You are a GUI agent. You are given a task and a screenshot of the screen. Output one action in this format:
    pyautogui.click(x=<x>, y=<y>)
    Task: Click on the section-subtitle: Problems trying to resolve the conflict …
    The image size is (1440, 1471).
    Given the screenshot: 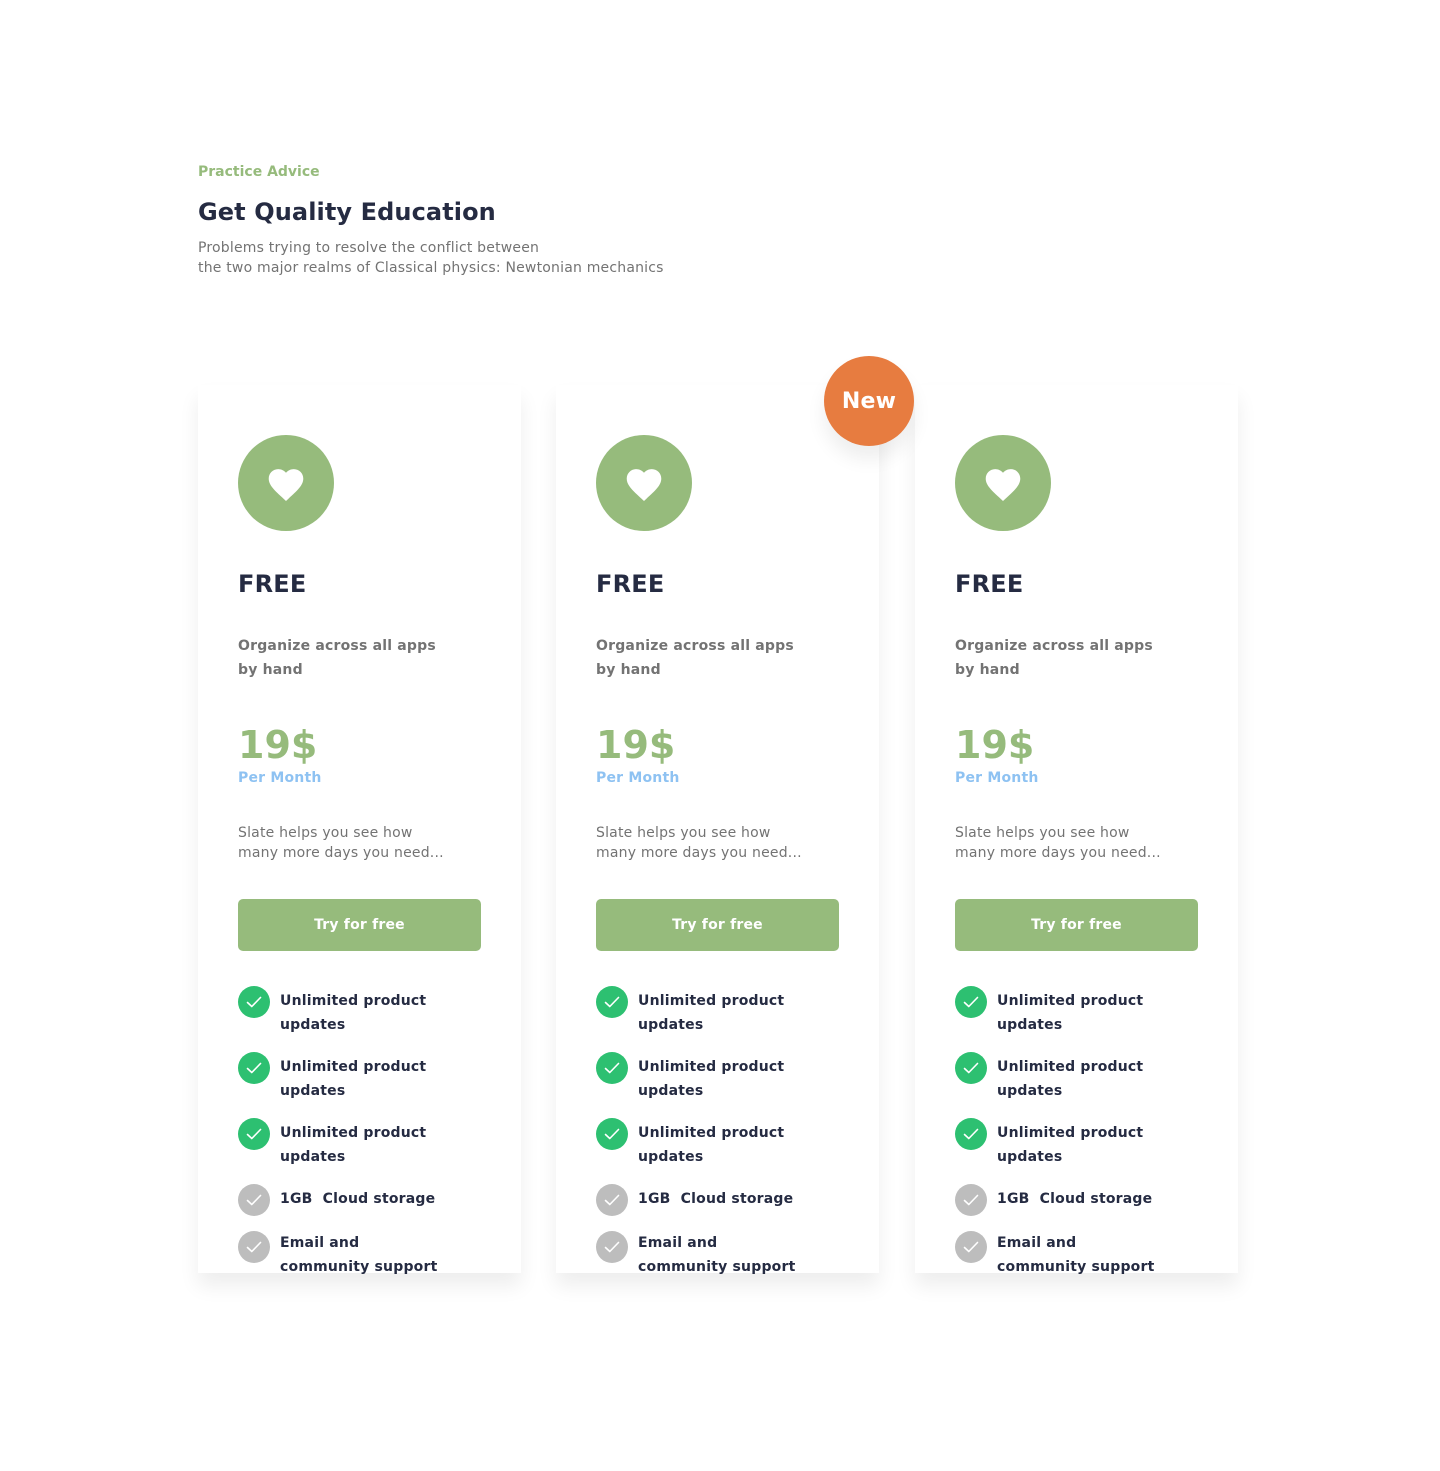 What is the action you would take?
    pyautogui.click(x=498, y=258)
    